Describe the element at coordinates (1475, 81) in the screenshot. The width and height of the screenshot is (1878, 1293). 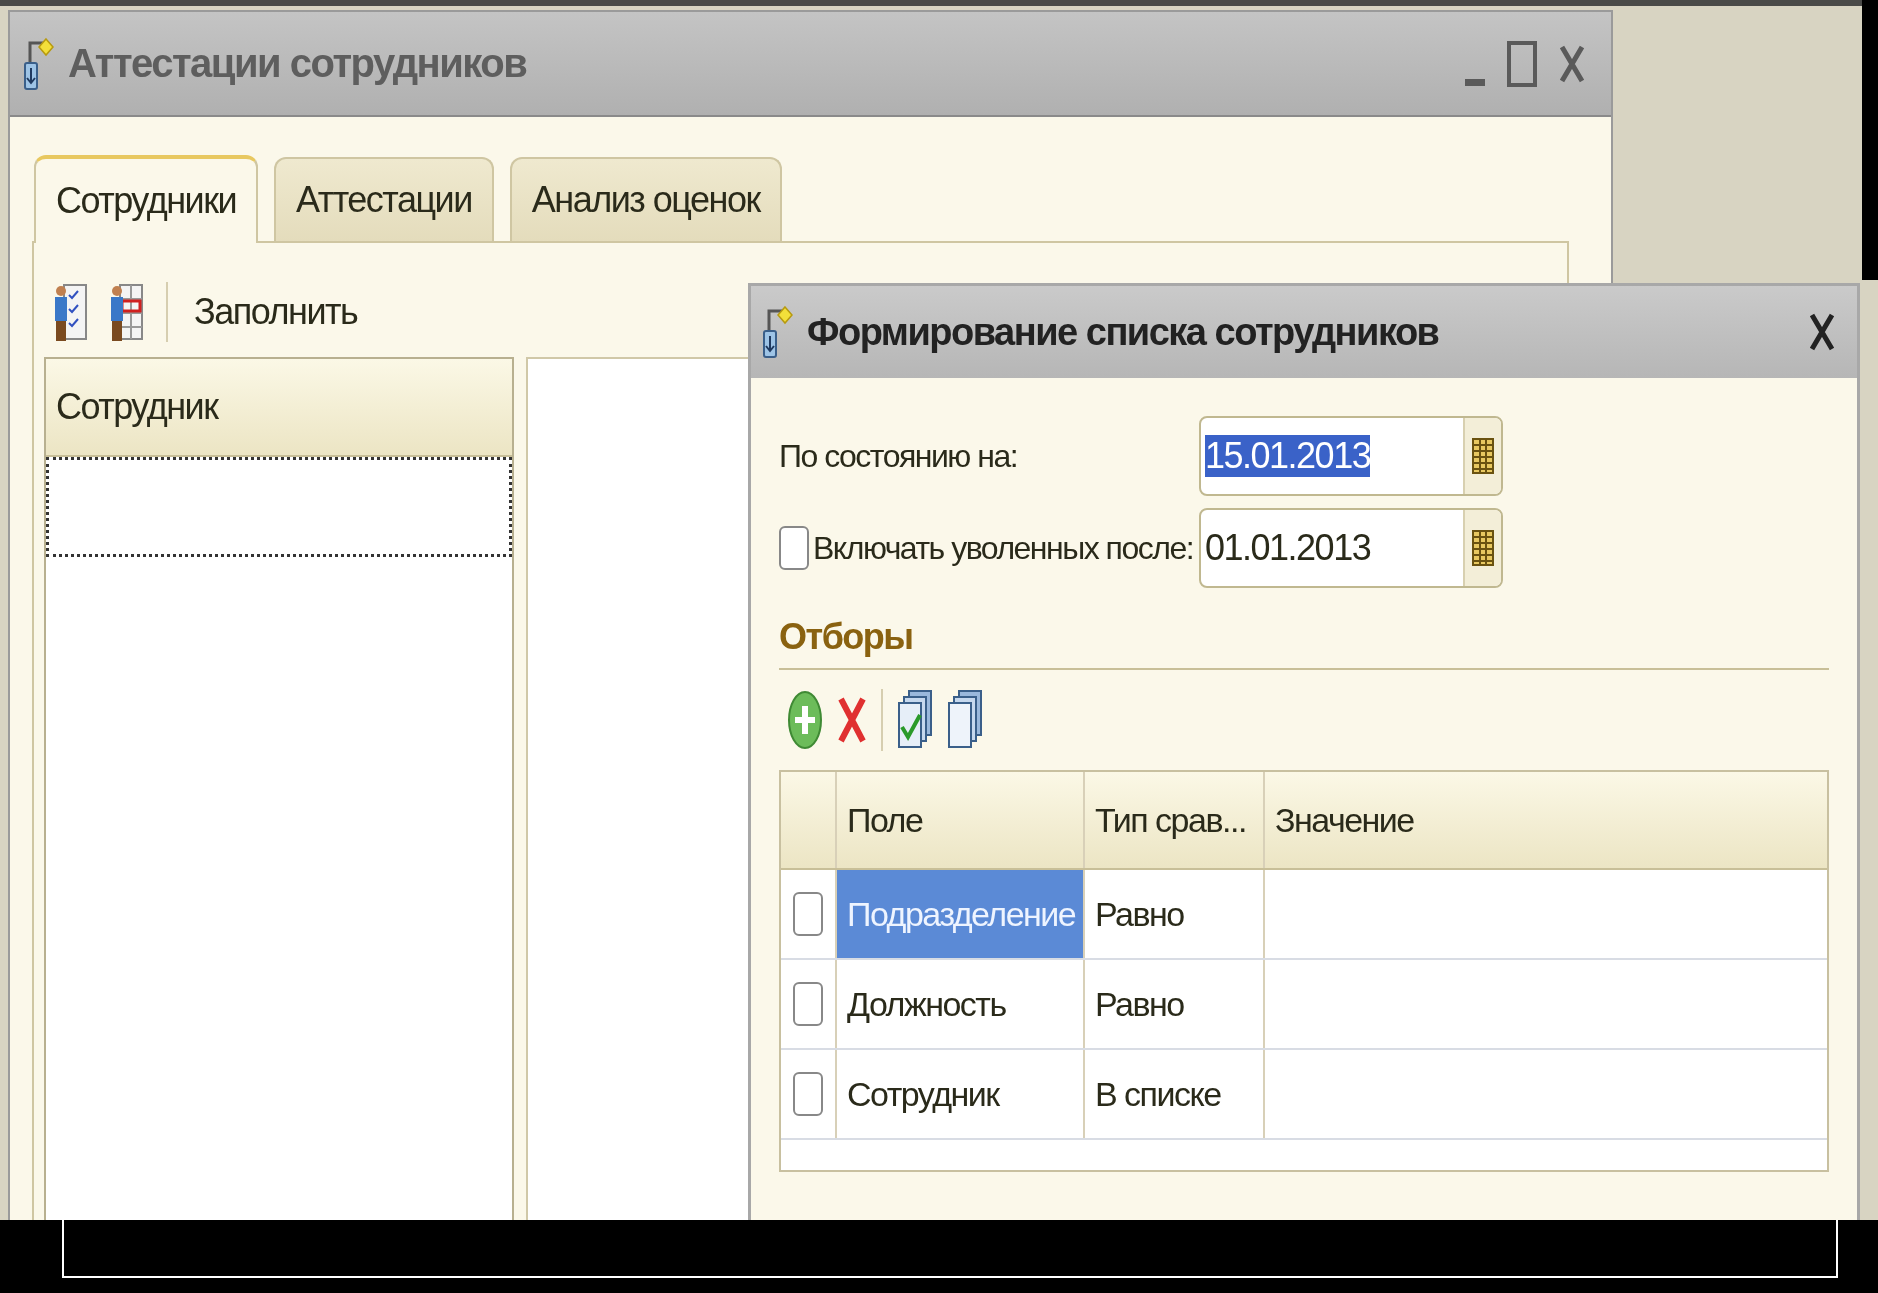
I see `minimize-icon` at that location.